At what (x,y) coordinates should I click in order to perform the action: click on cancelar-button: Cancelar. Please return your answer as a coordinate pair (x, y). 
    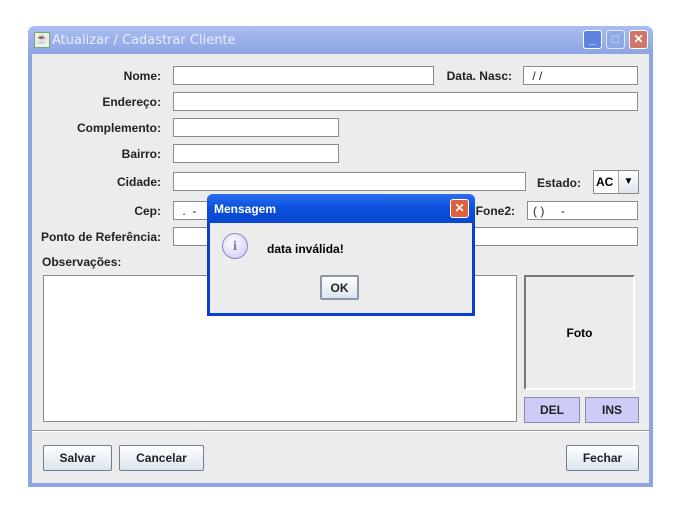
    Looking at the image, I should click on (161, 458).